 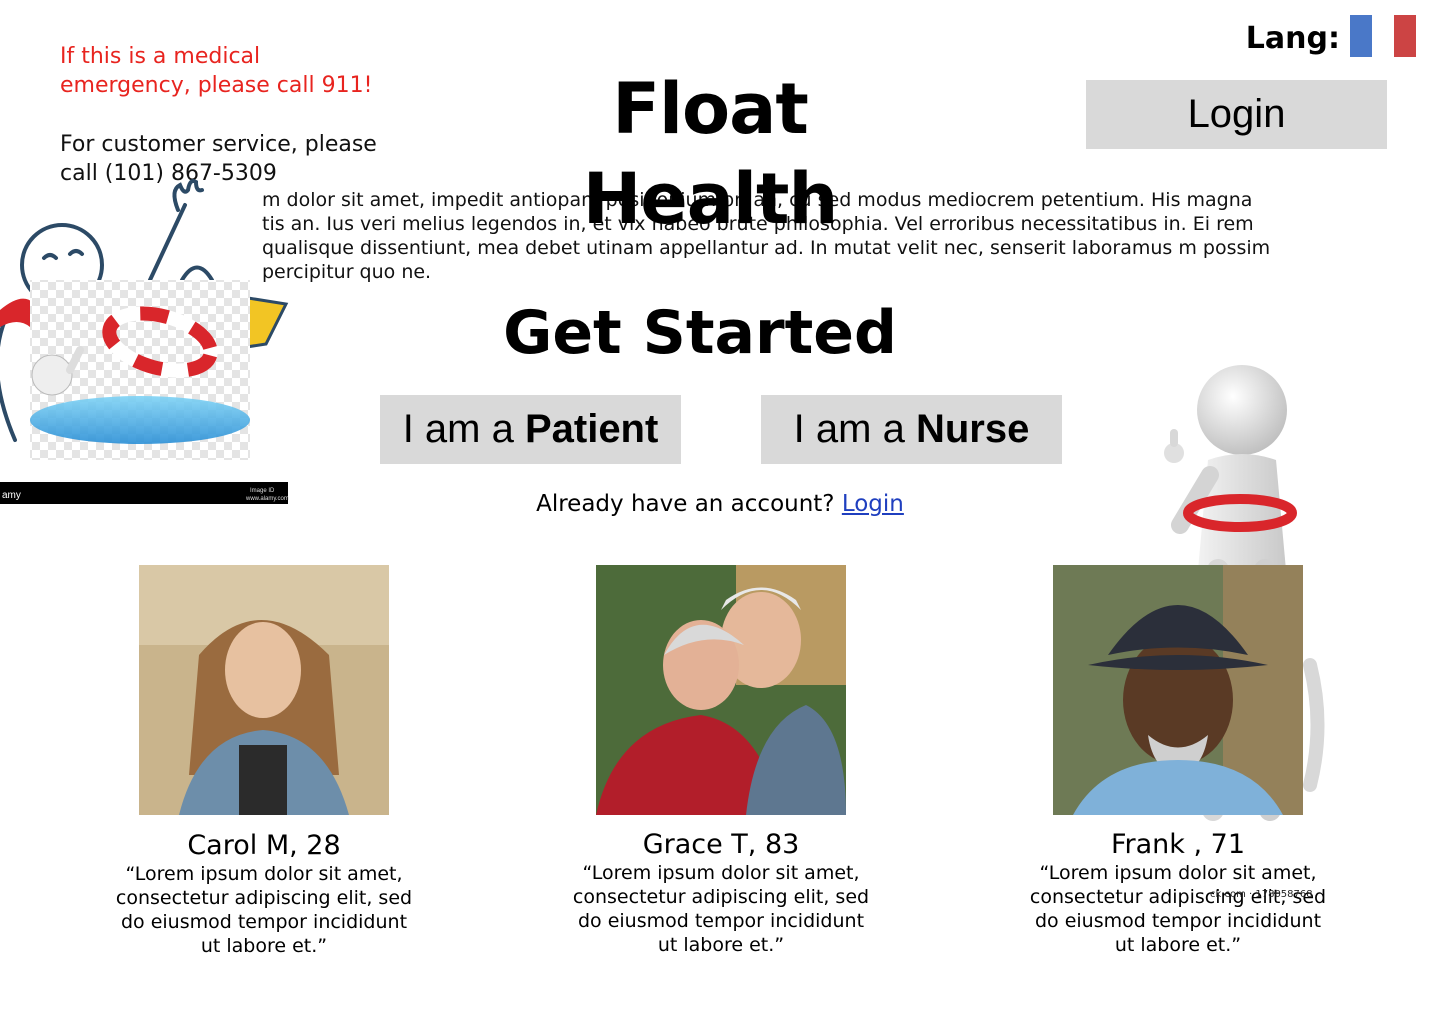 I want to click on testimonial-name-grace: Grace T, 83, so click(x=721, y=844).